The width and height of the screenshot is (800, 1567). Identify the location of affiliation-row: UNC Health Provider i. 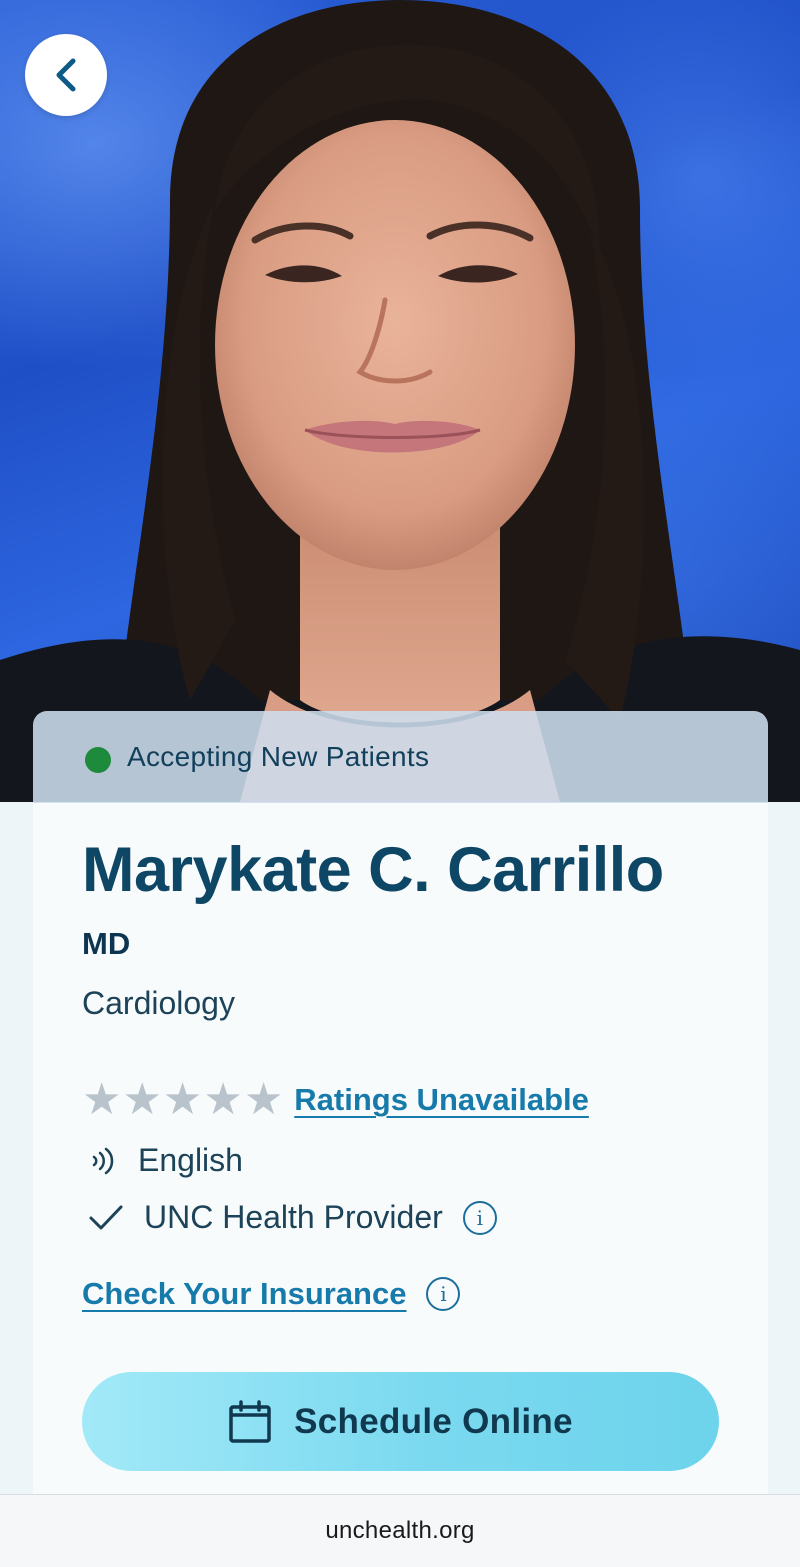
(292, 1217).